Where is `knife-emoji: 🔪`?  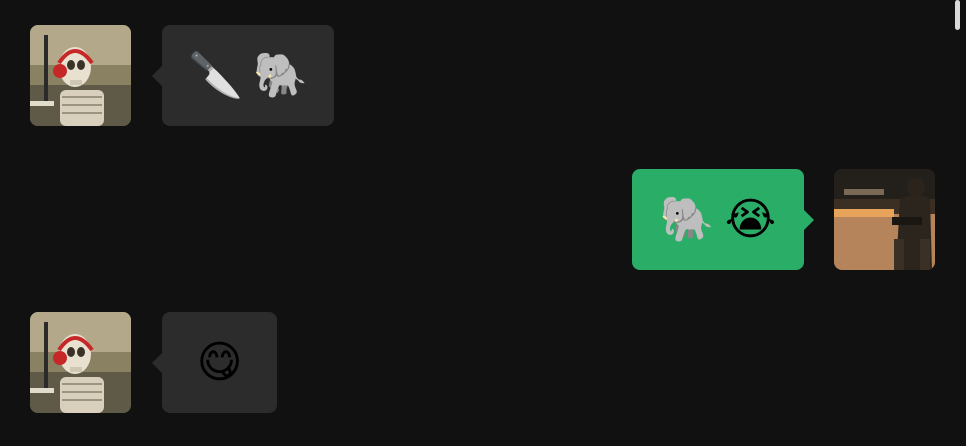
knife-emoji: 🔪 is located at coordinates (215, 75).